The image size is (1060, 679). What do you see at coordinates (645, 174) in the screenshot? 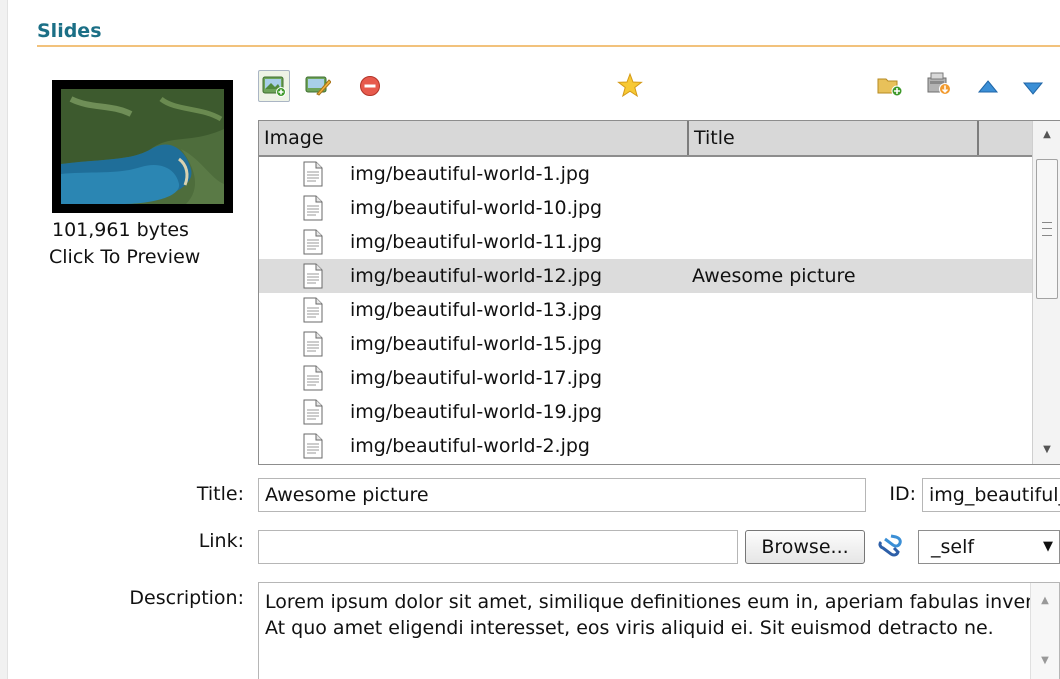
I see `table-row: img/beautiful-world-1.jpg` at bounding box center [645, 174].